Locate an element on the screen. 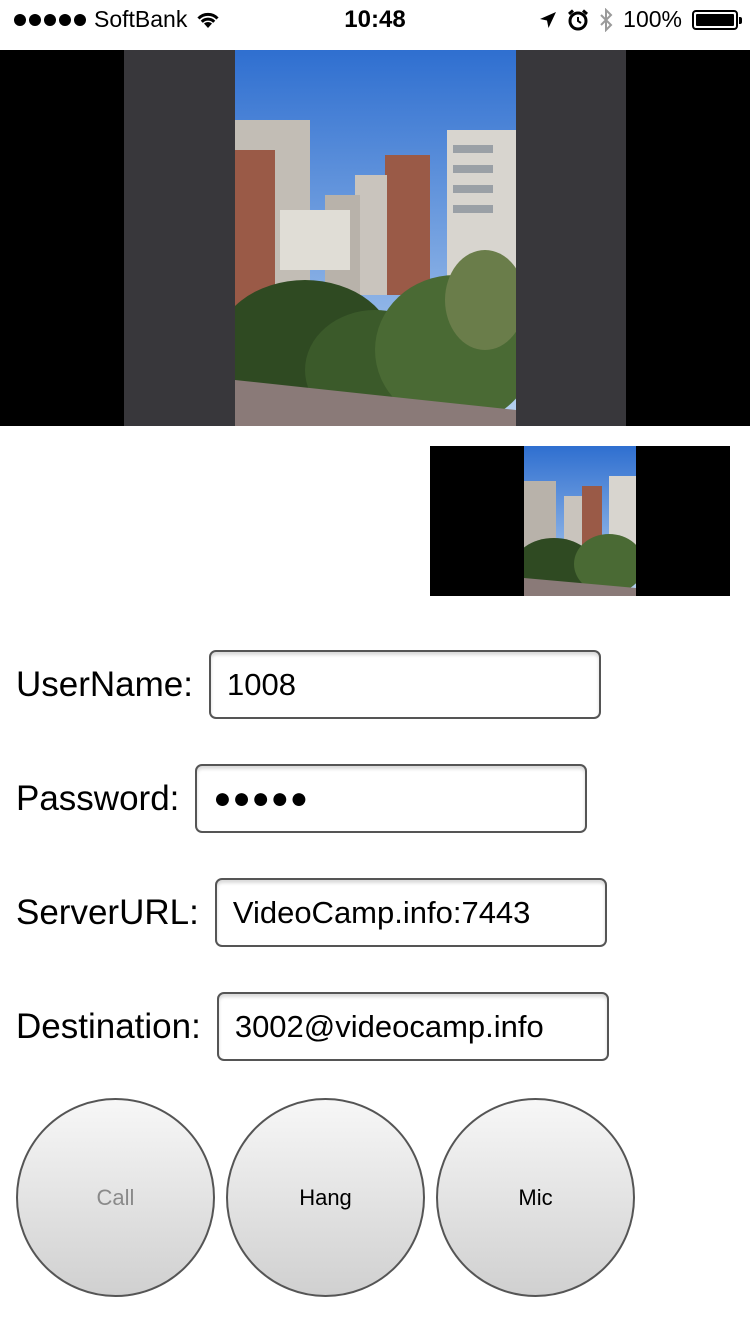 This screenshot has height=1334, width=750. mic-button: Mic is located at coordinates (535, 1197).